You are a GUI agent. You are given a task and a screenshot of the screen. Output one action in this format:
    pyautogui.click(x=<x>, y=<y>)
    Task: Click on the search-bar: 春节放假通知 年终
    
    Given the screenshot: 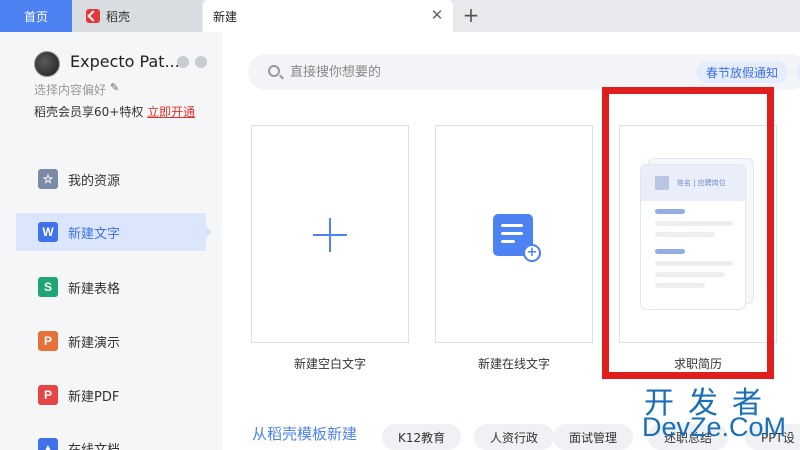 What is the action you would take?
    pyautogui.click(x=524, y=72)
    